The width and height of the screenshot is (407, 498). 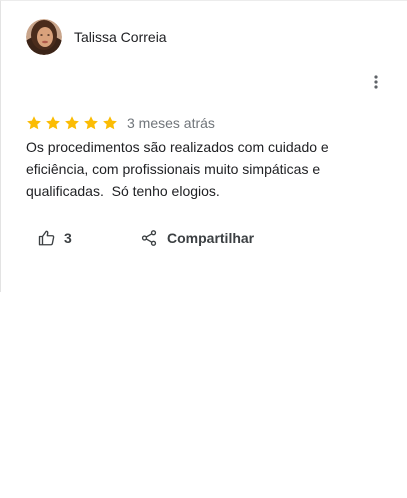 I want to click on share-icon, so click(x=149, y=238).